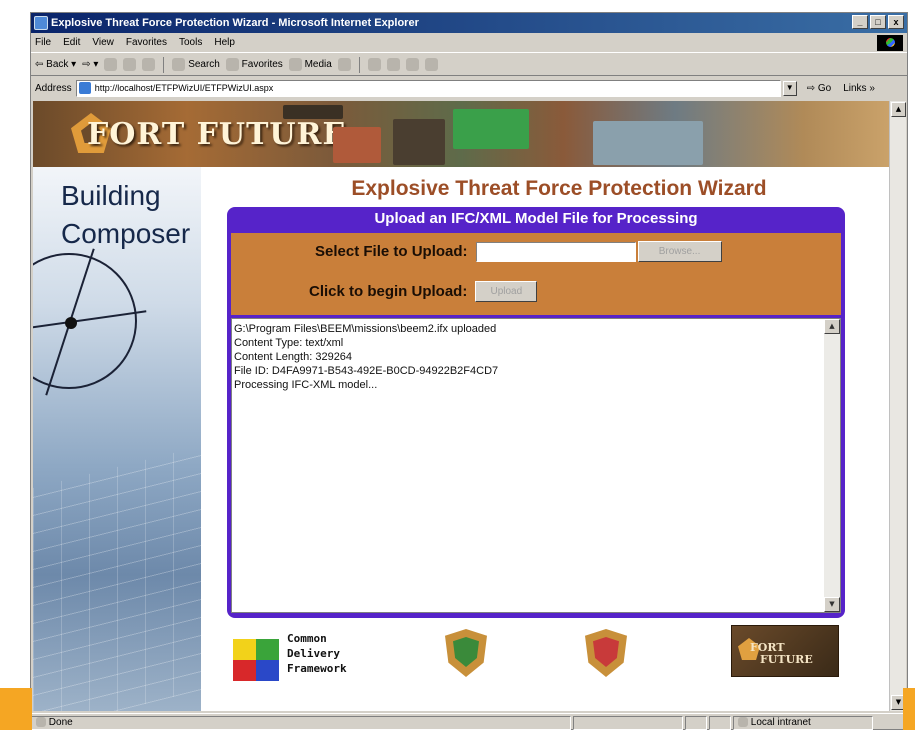  I want to click on helicopter-silhouette, so click(313, 112).